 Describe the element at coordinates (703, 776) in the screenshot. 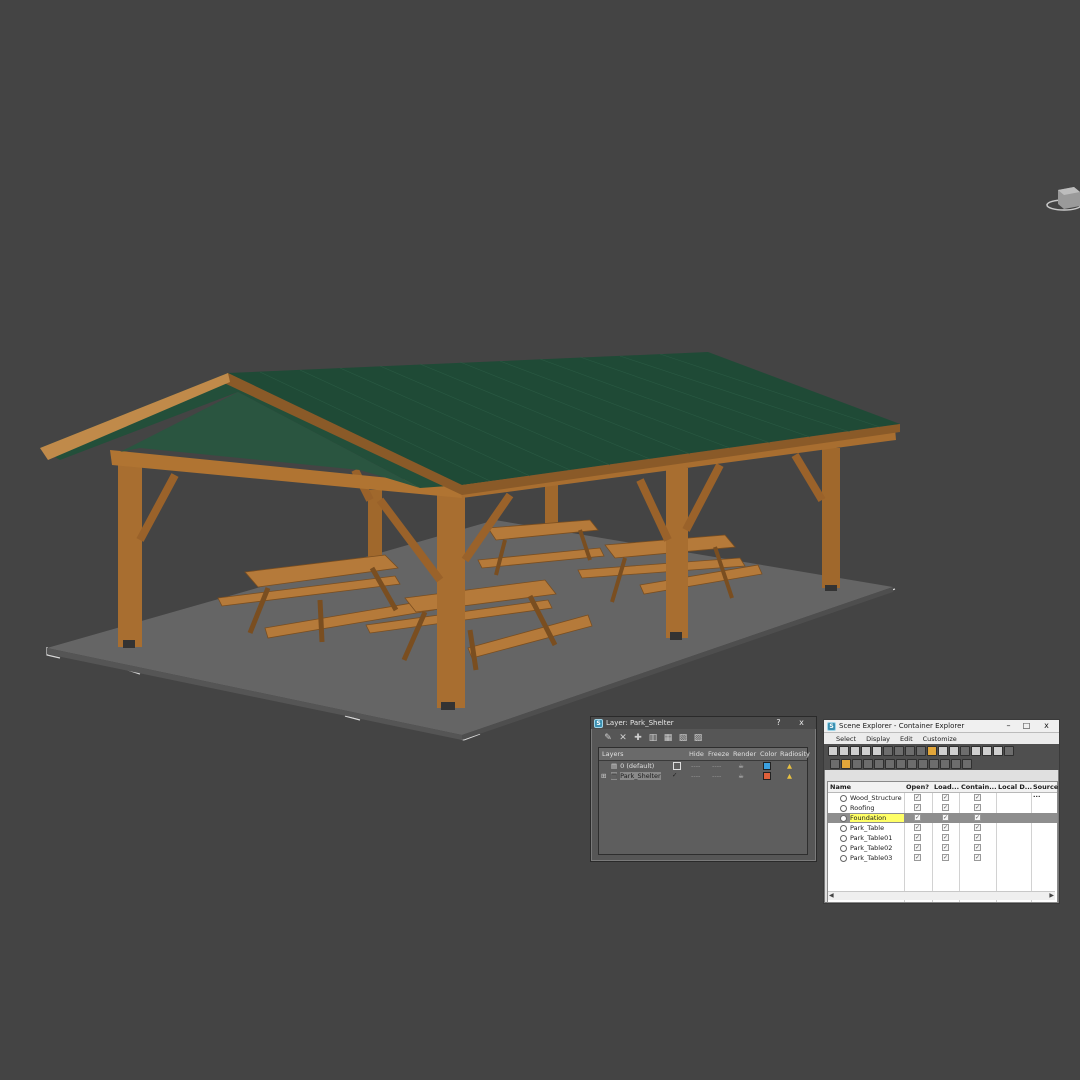

I see `layer-row: ⊞ ▤ Park_Shelter ✓ ---- ---- ☕ ▲` at that location.